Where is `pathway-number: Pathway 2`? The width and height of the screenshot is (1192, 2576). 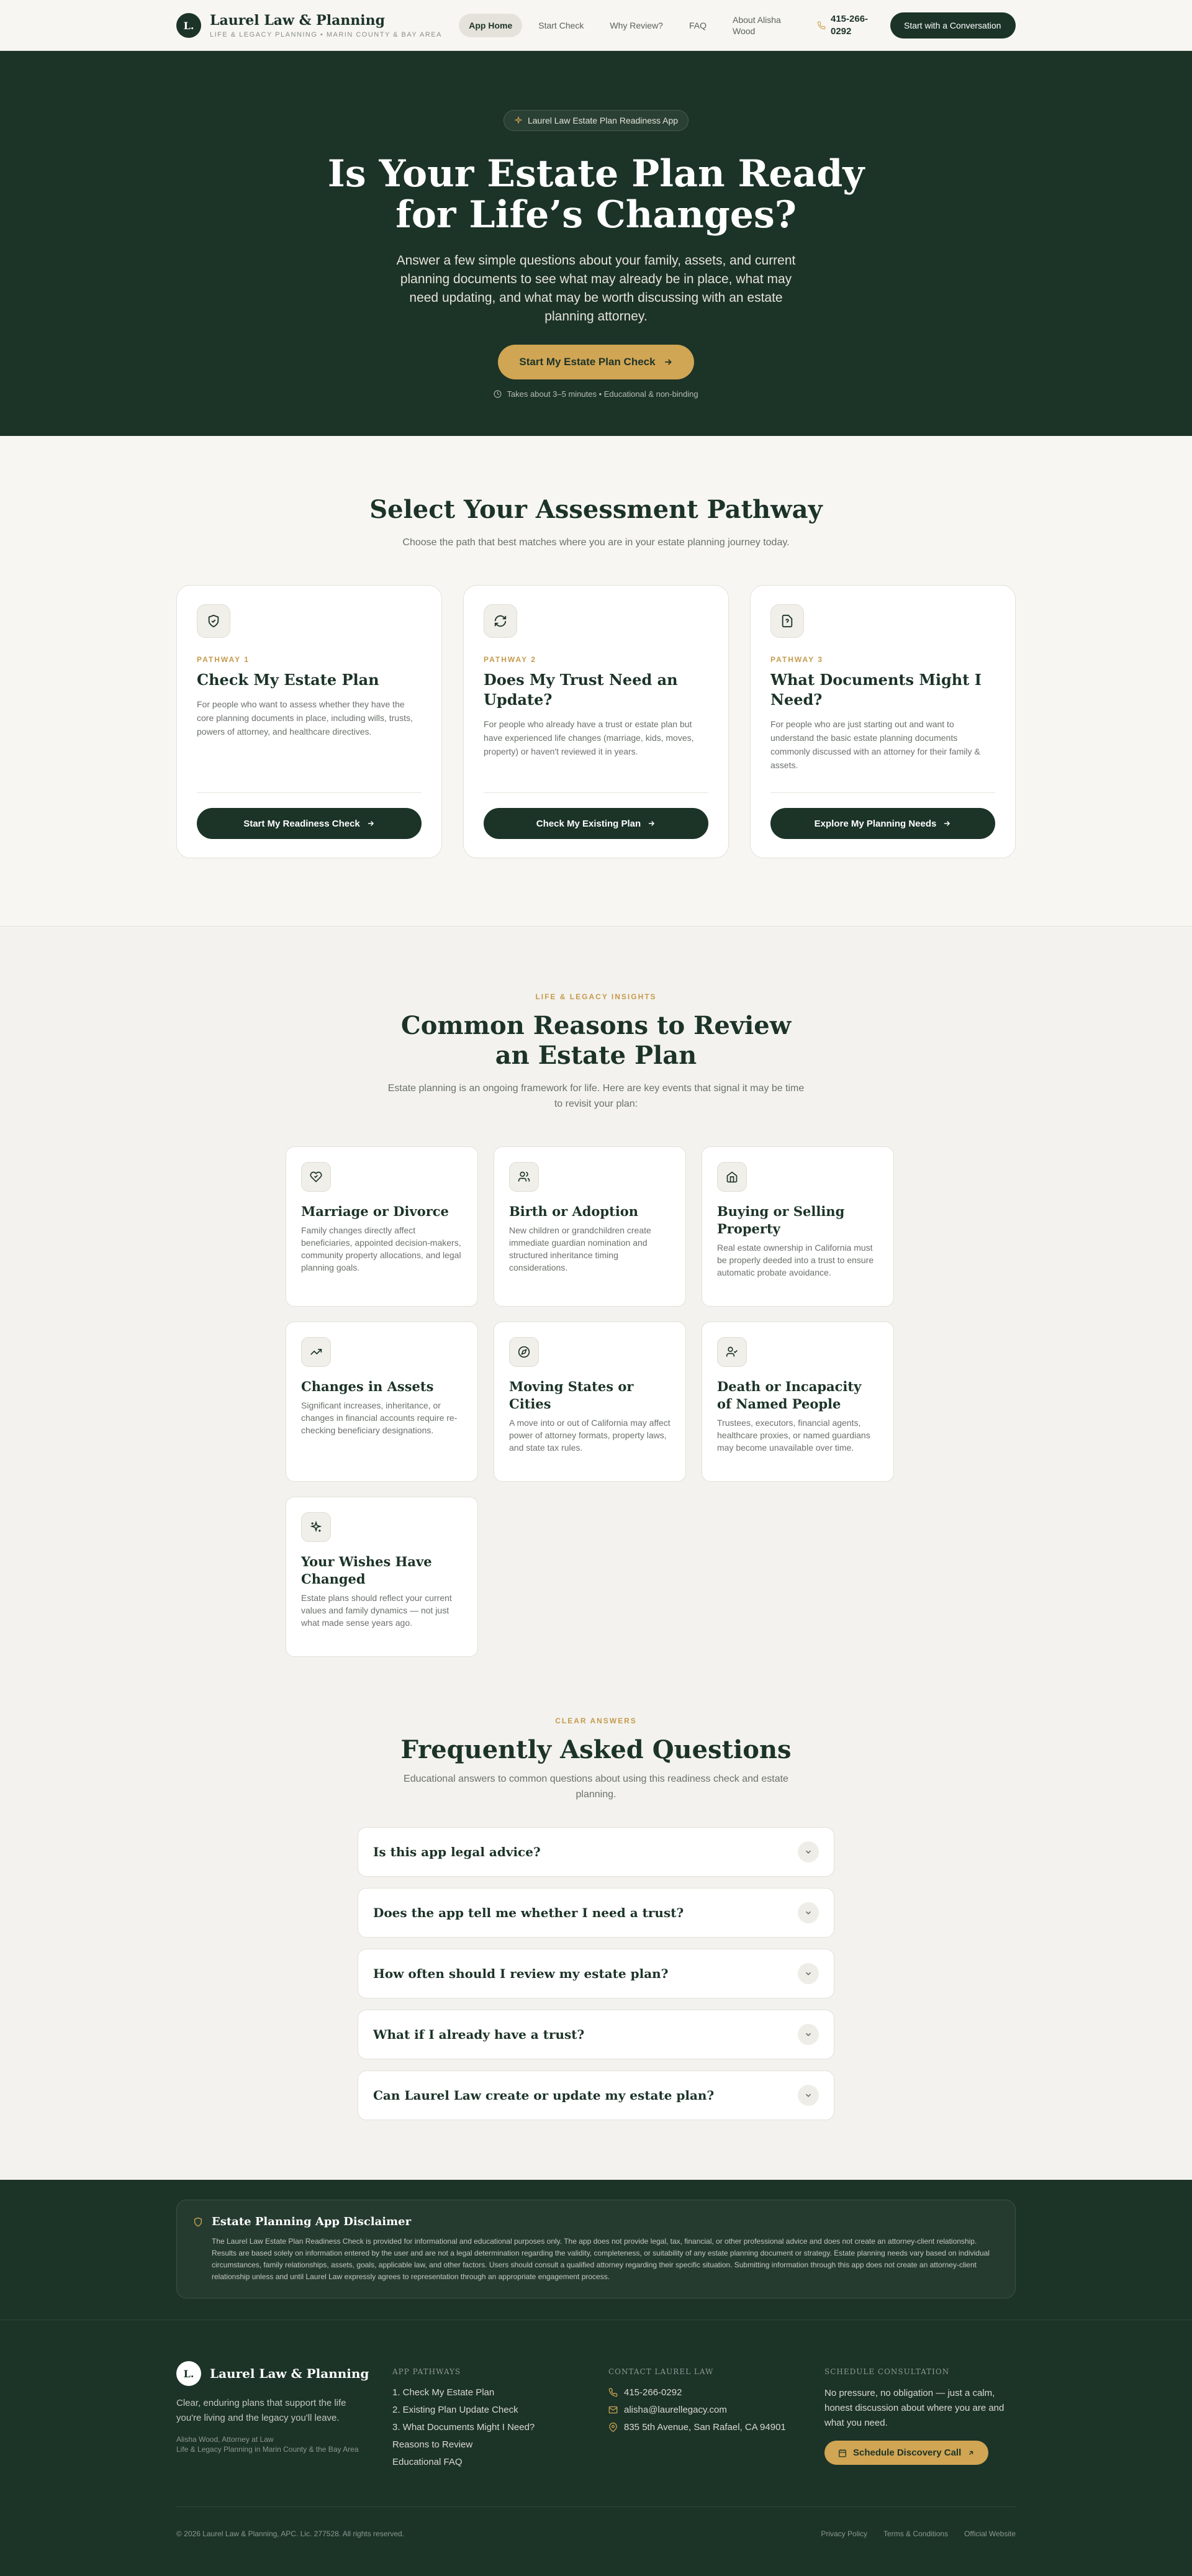 pathway-number: Pathway 2 is located at coordinates (510, 659).